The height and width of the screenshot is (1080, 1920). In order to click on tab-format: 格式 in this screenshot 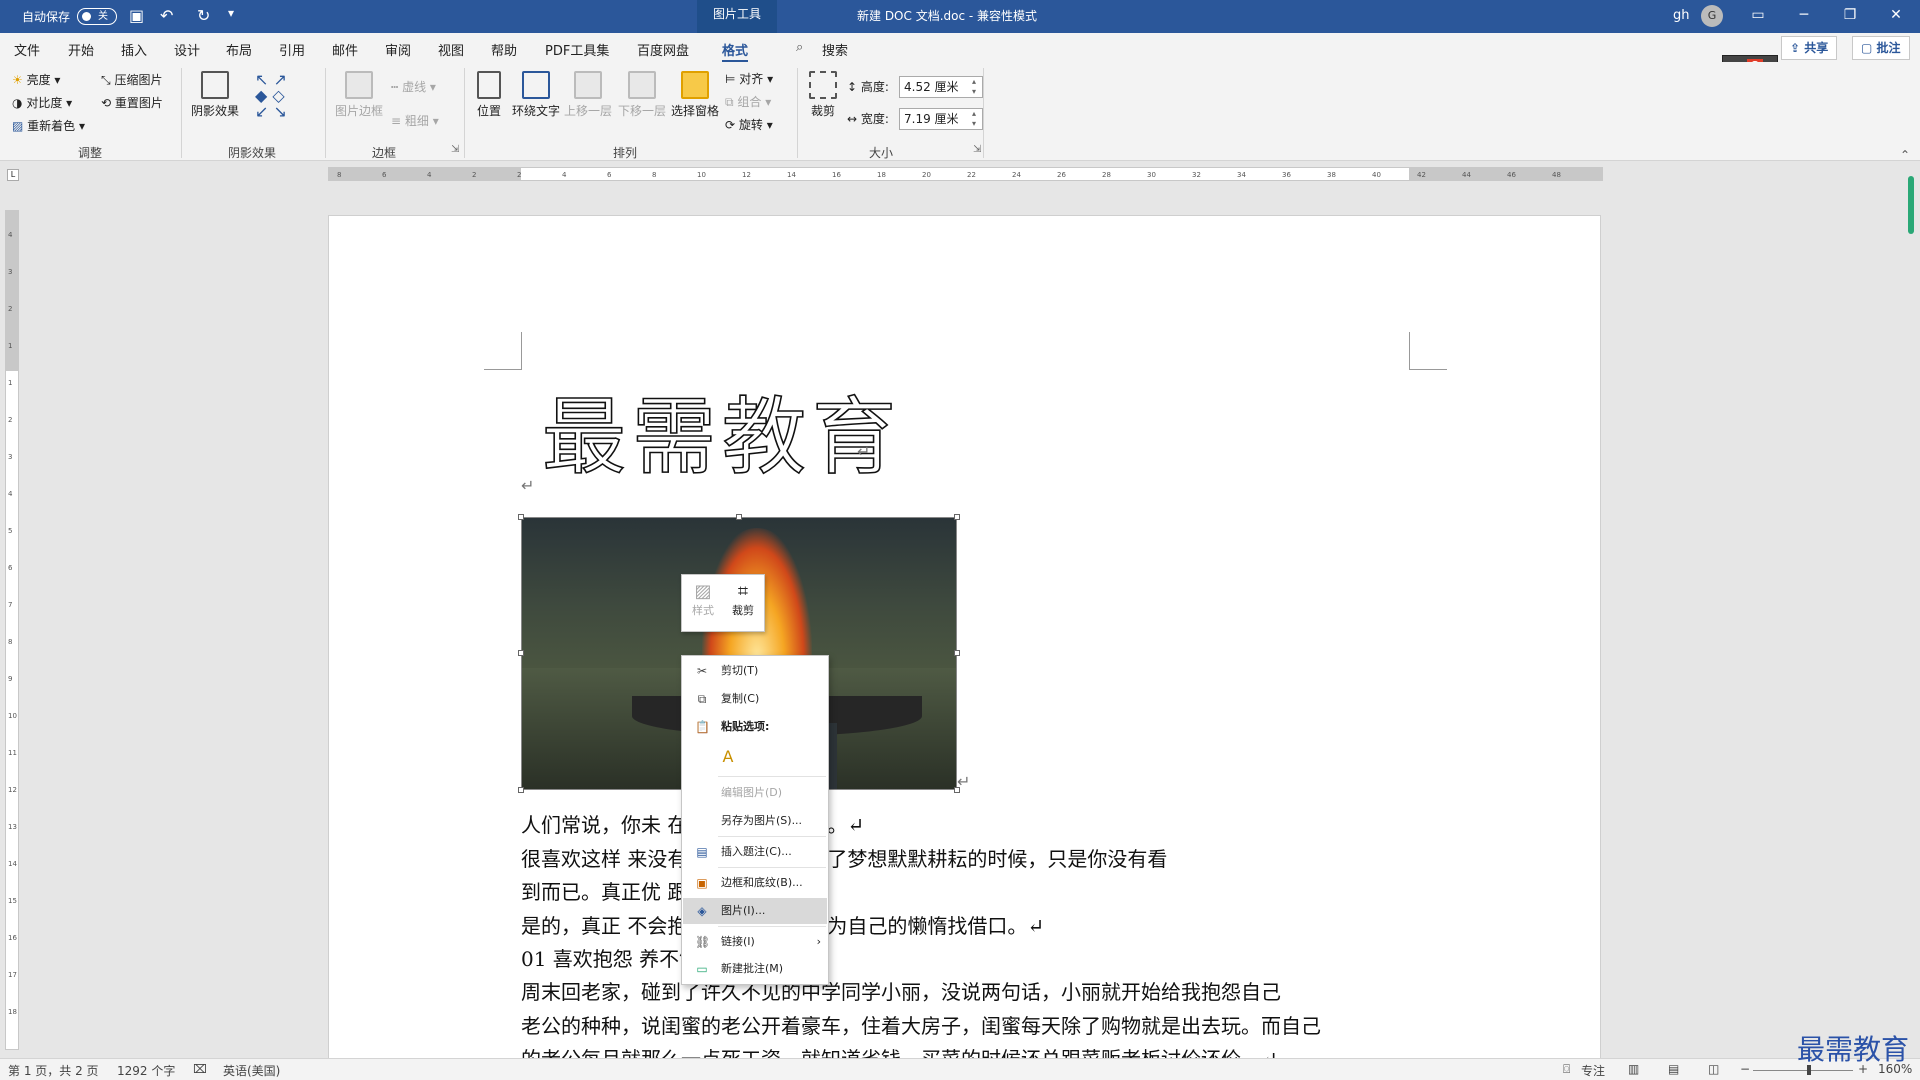, I will do `click(735, 51)`.